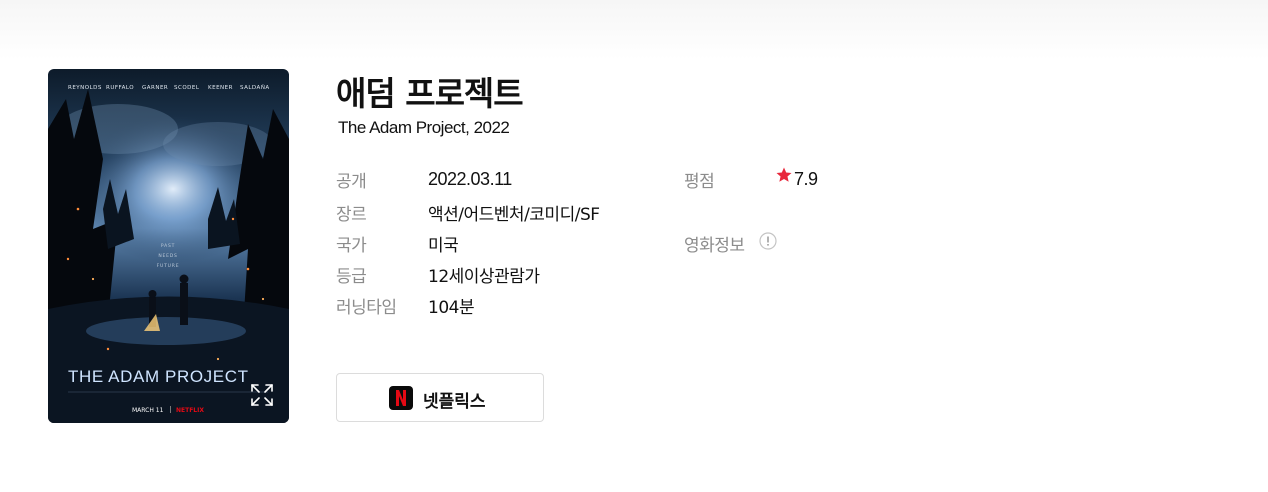  What do you see at coordinates (190, 410) in the screenshot?
I see `poster-netflix-text: NETFLIX` at bounding box center [190, 410].